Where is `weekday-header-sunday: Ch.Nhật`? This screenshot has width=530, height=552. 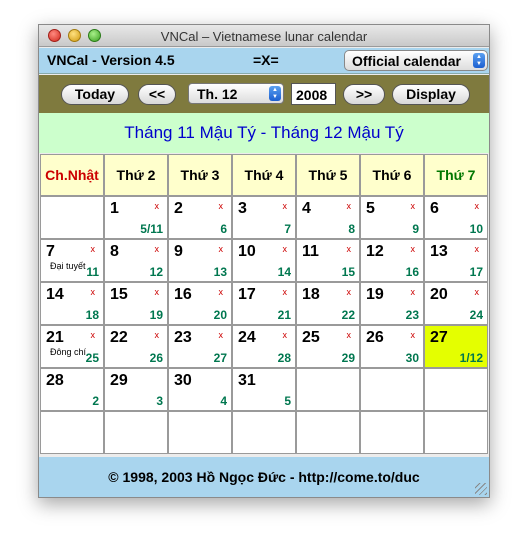 weekday-header-sunday: Ch.Nhật is located at coordinates (72, 175).